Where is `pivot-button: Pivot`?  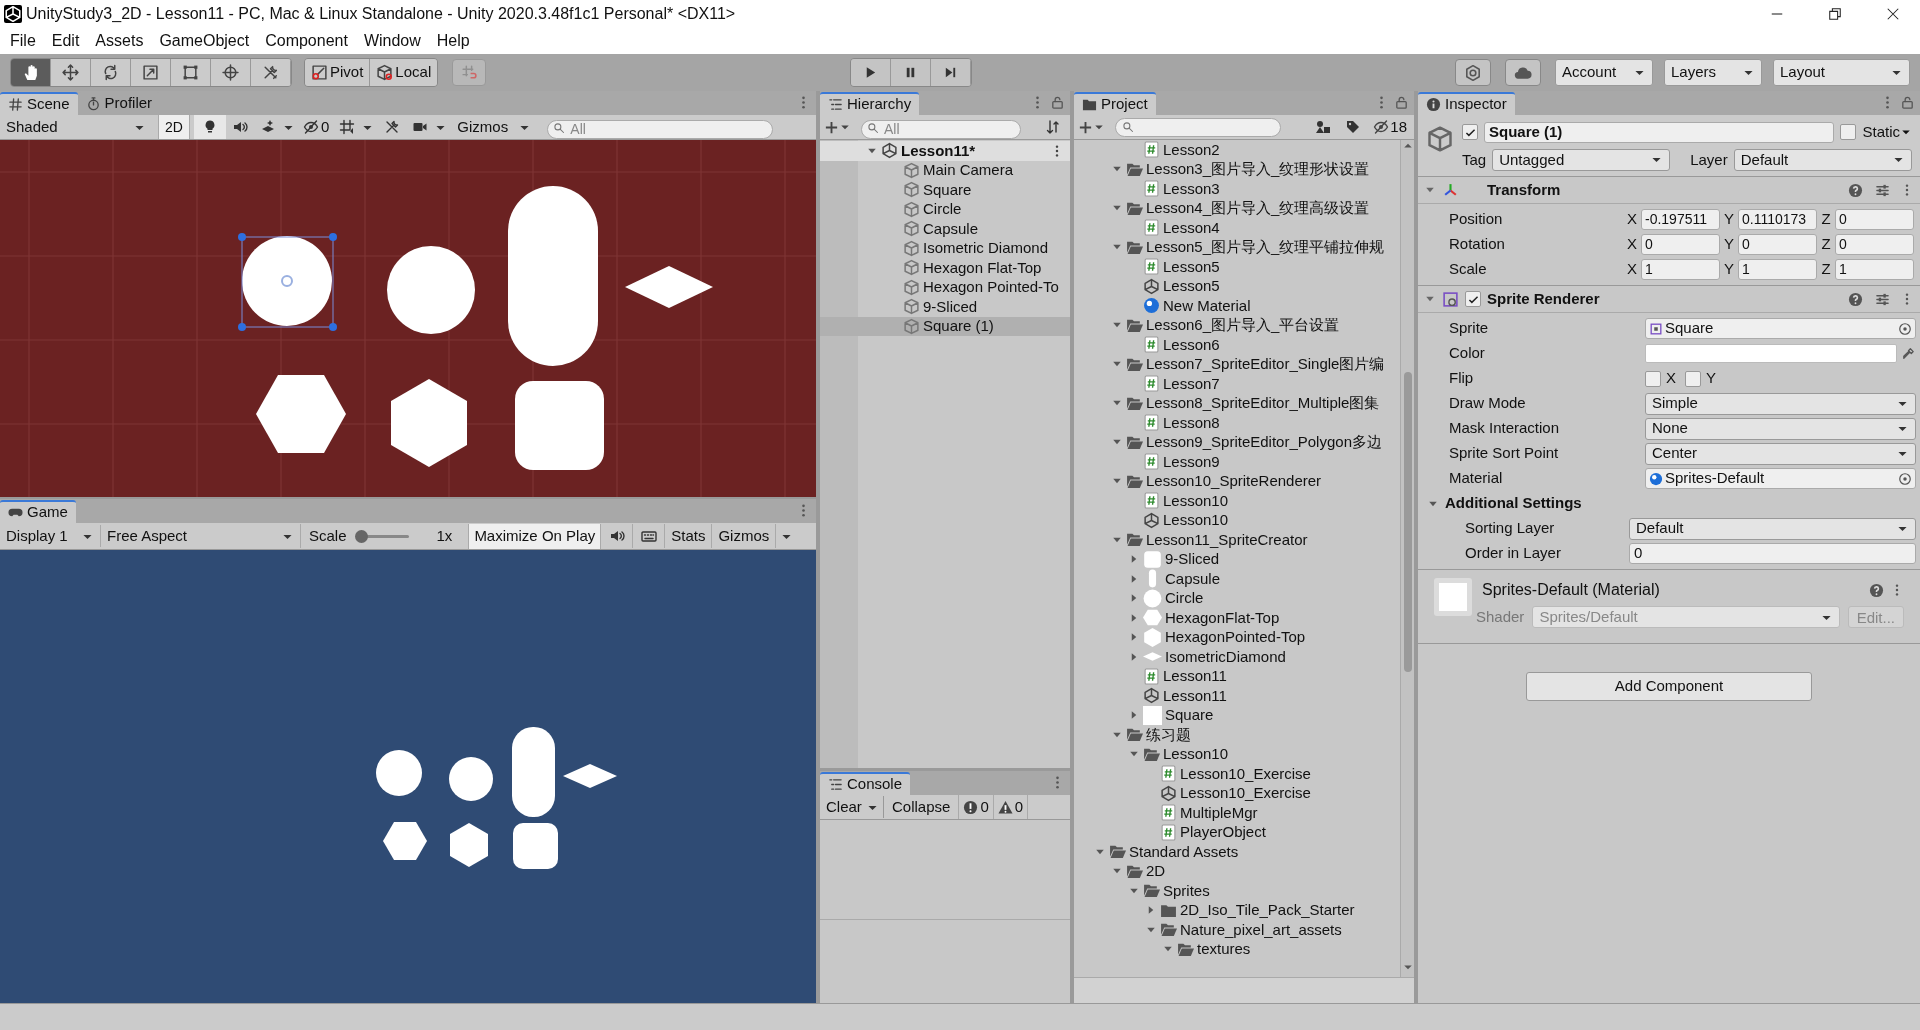
pivot-button: Pivot is located at coordinates (338, 72).